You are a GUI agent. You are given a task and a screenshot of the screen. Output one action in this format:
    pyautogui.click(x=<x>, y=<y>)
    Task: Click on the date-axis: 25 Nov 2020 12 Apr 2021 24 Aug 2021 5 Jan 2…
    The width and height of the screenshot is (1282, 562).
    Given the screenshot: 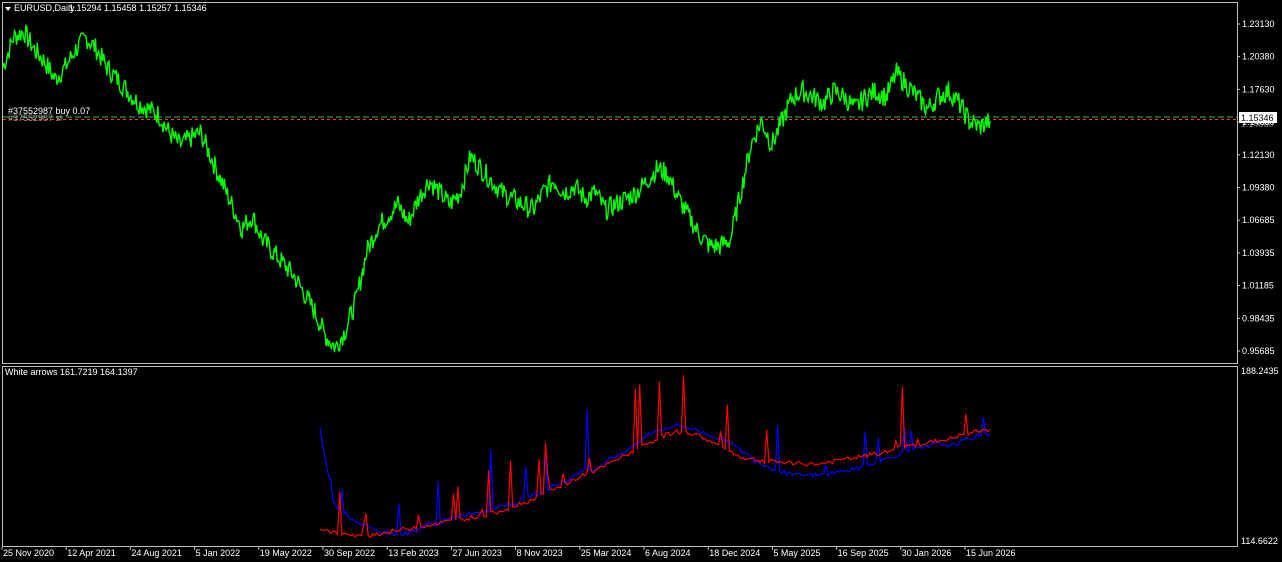 What is the action you would take?
    pyautogui.click(x=508, y=552)
    